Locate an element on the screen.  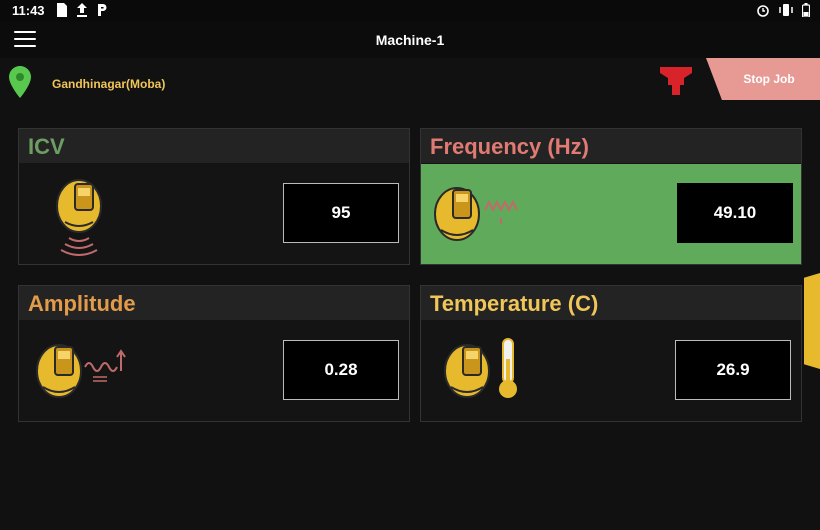
temperature-card: Temperature (C) 26.9 is located at coordinates (611, 353).